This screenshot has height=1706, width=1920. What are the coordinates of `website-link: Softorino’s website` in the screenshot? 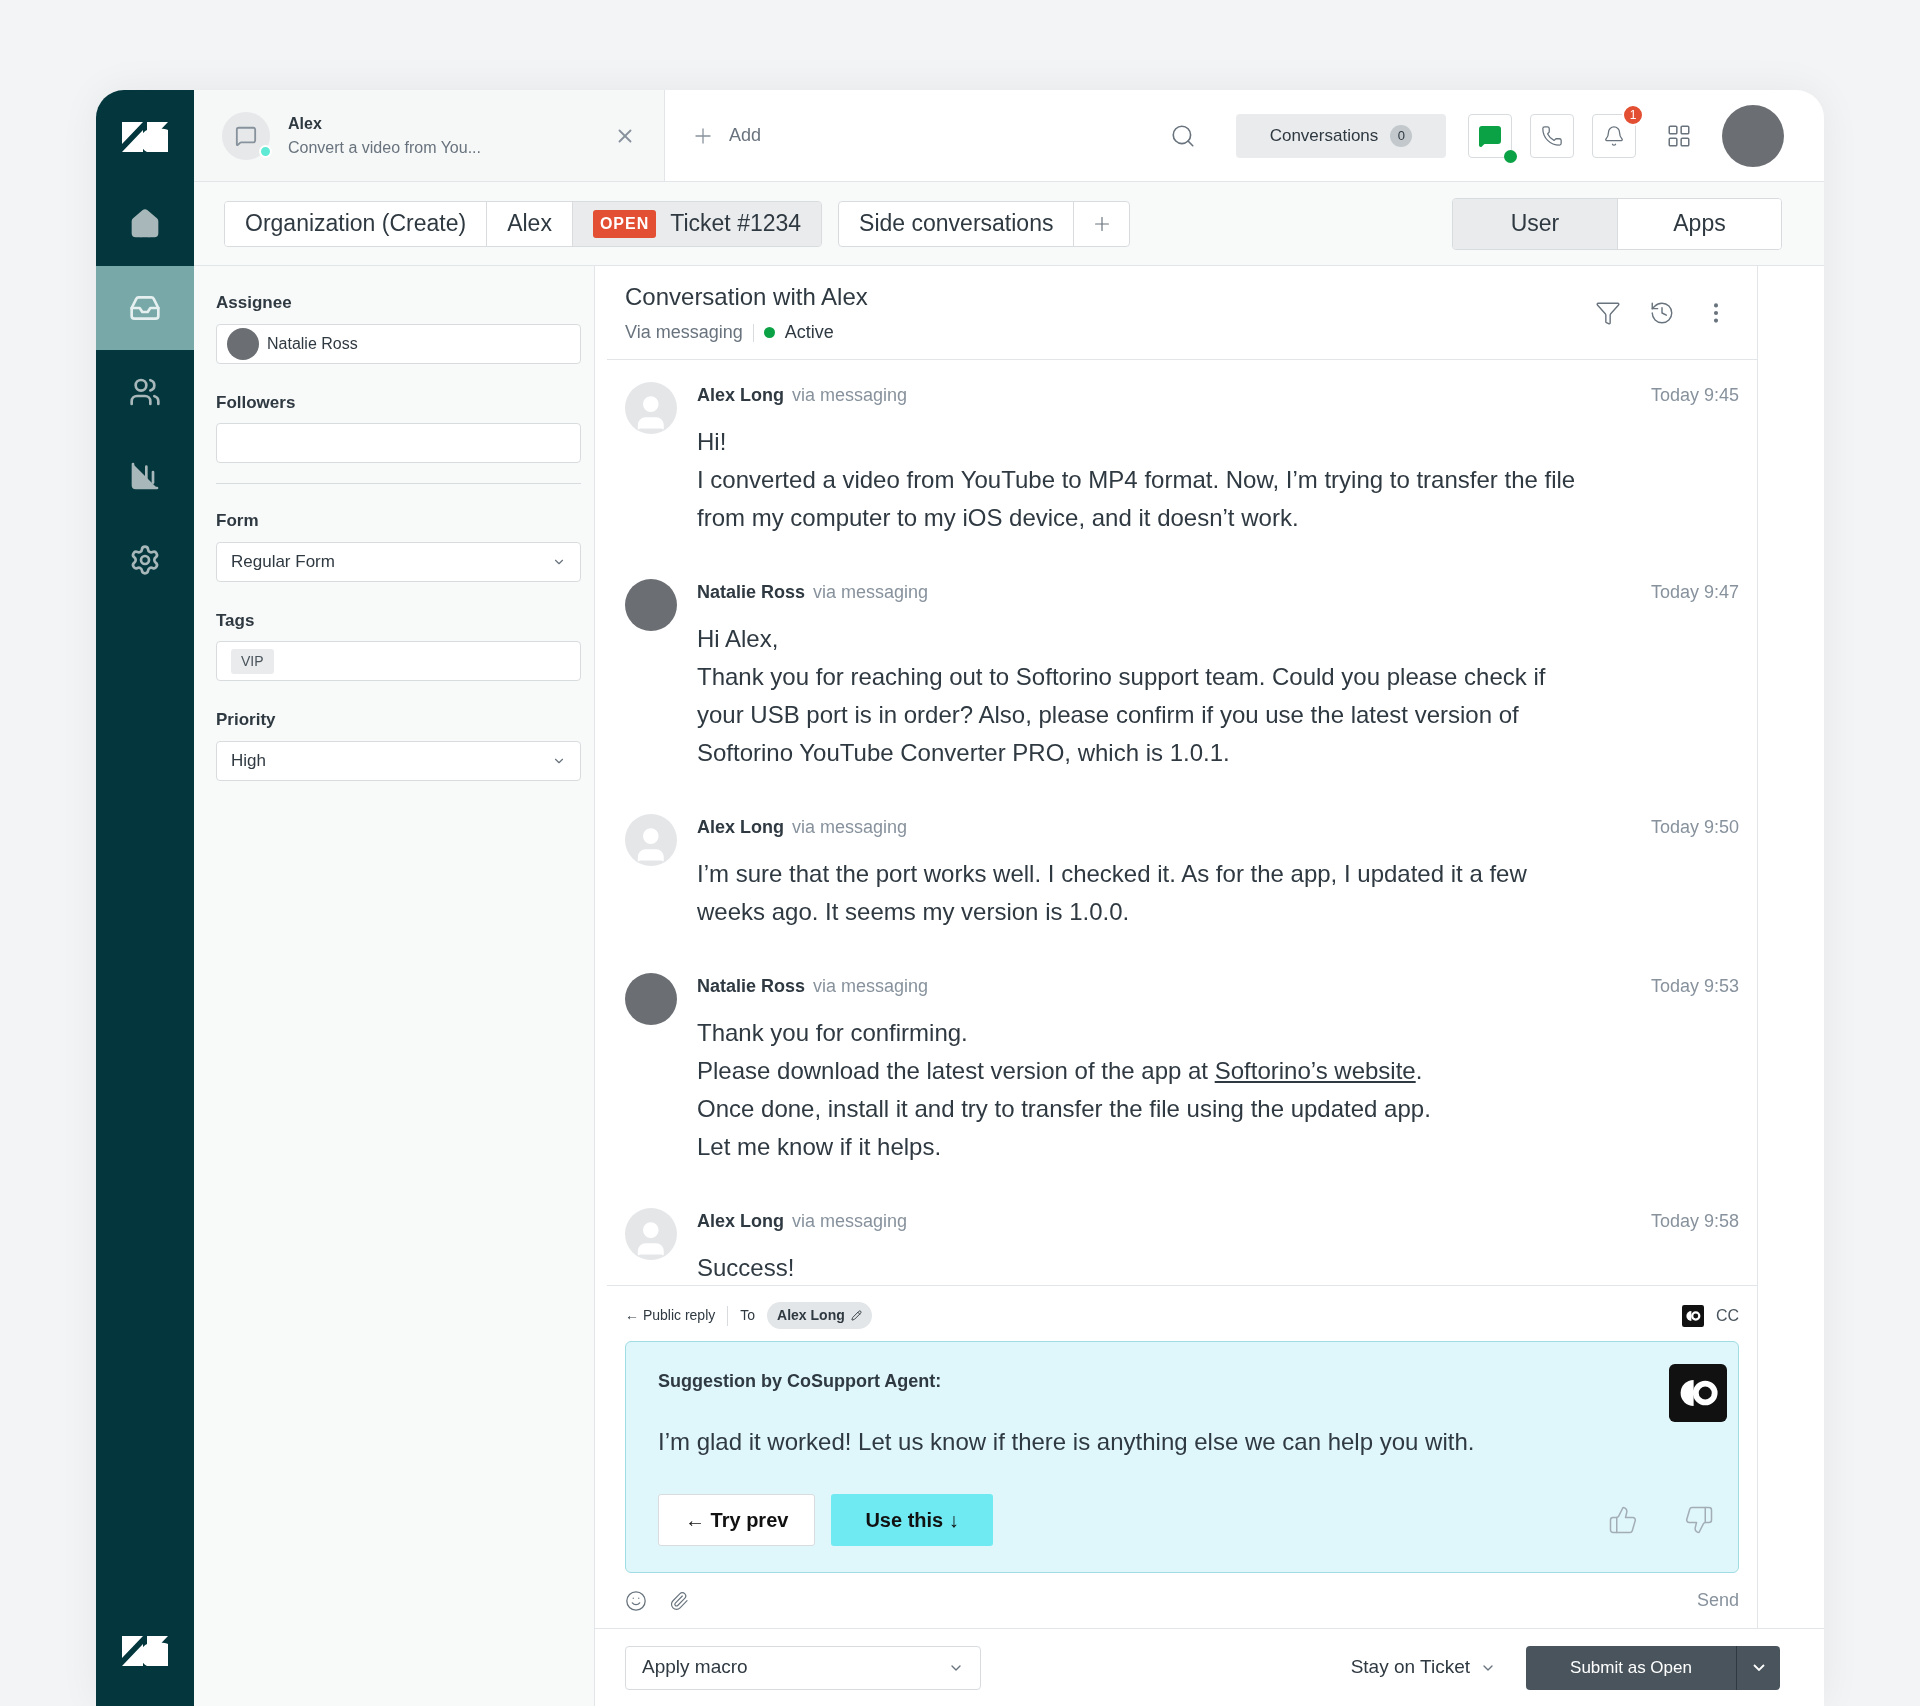 It's located at (1315, 1070).